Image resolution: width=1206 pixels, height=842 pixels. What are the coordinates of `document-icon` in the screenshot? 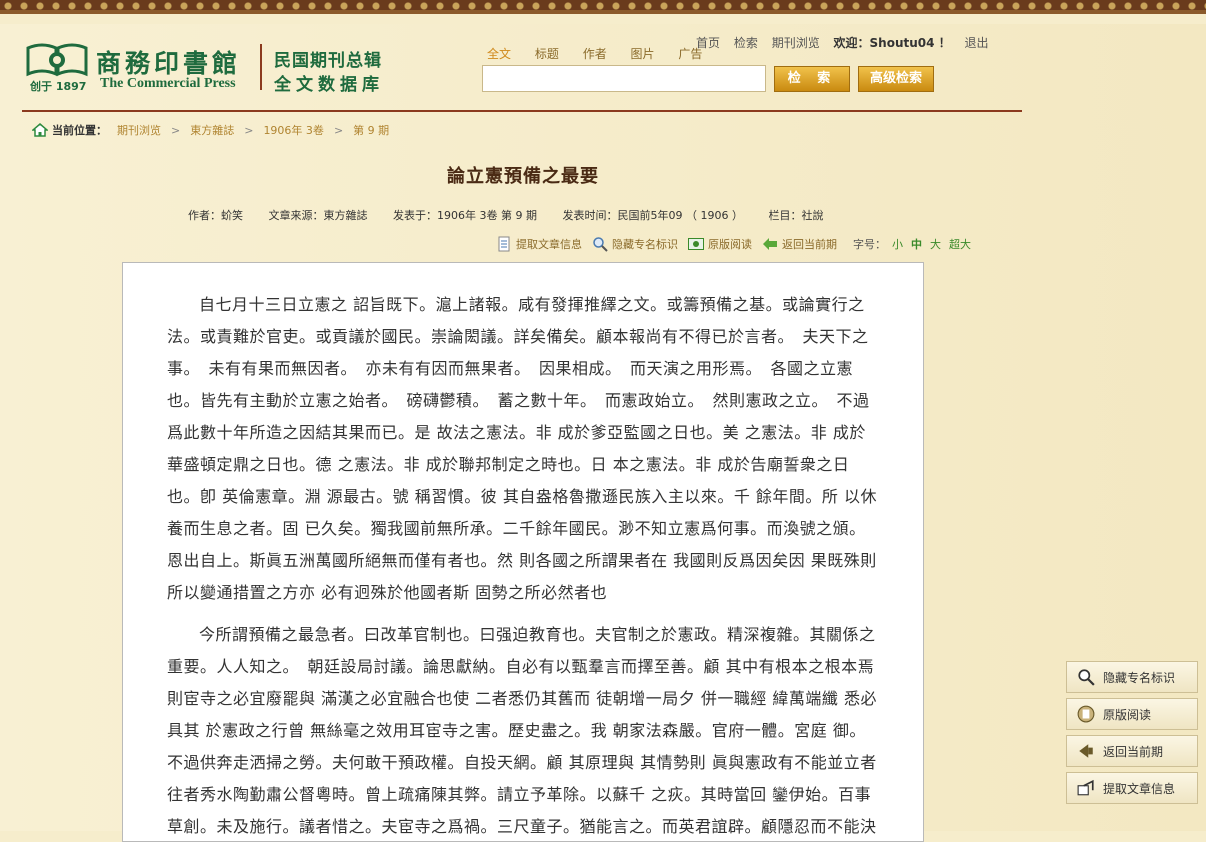 It's located at (504, 244).